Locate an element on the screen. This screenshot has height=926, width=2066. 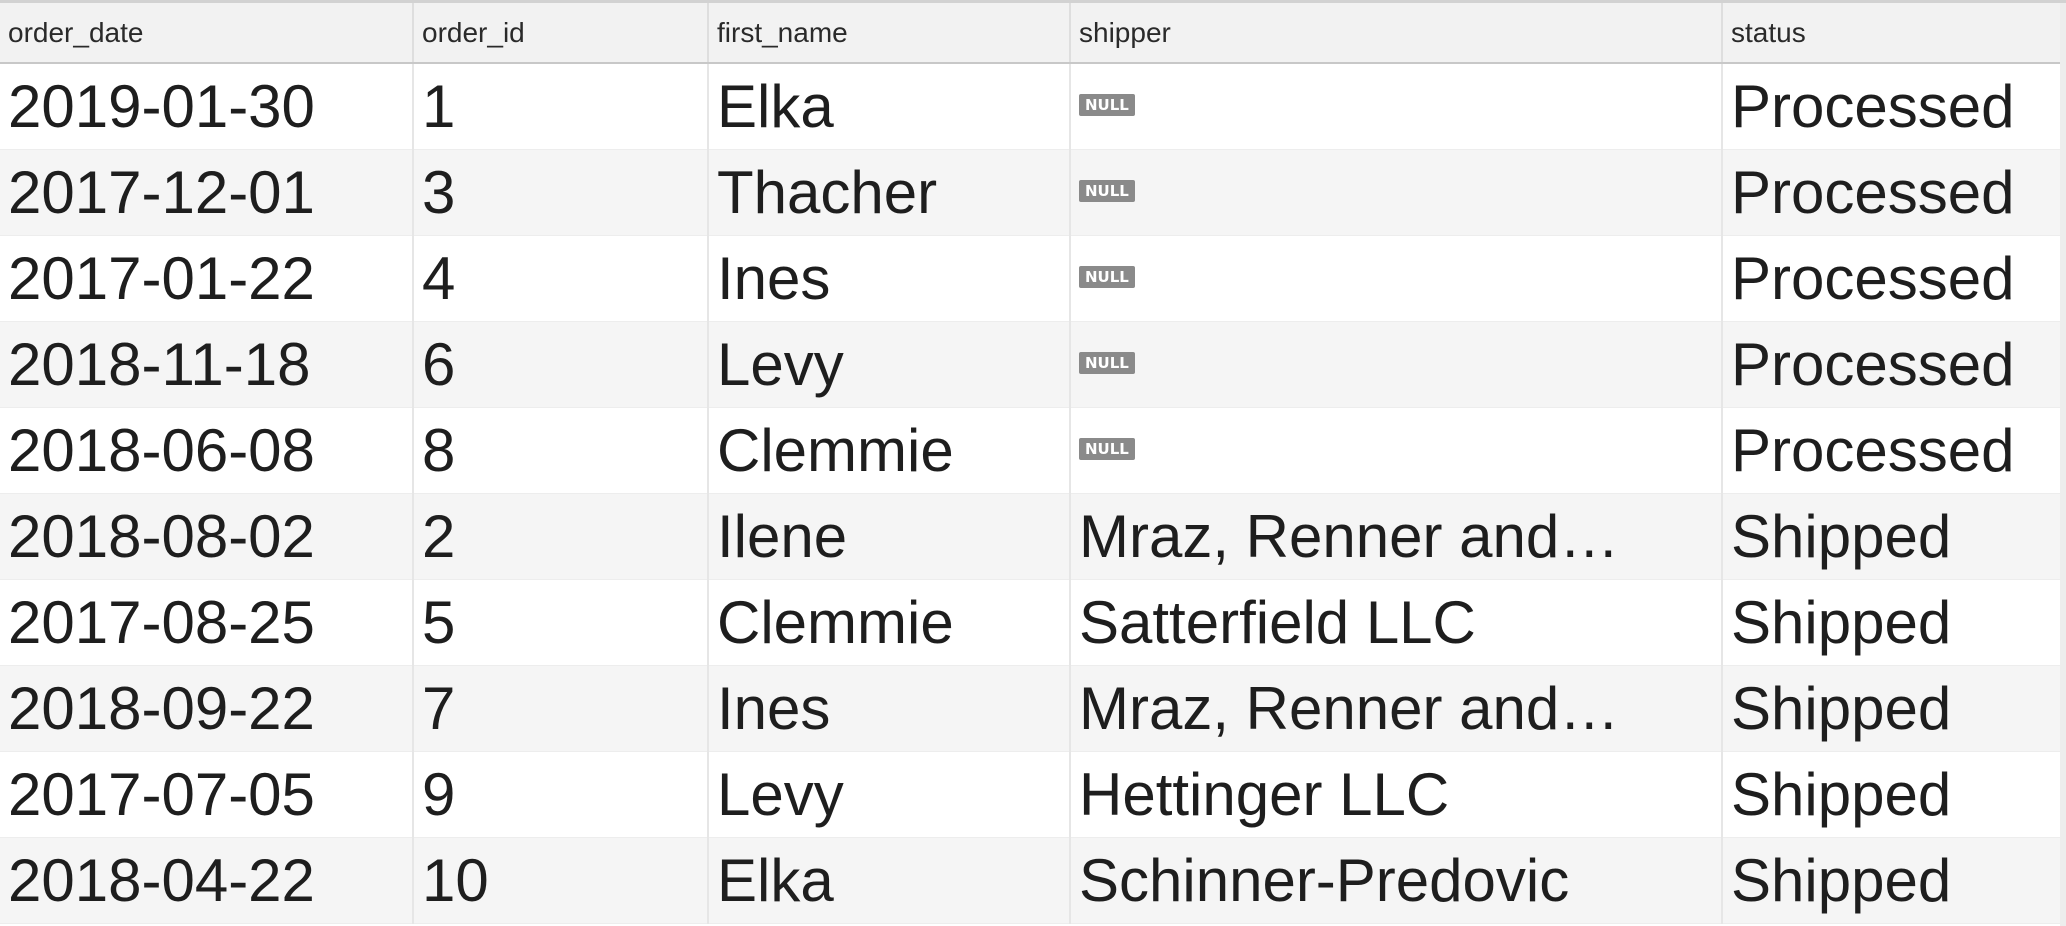
table-row: 2019-01-30 1 Elka NULL Processed is located at coordinates (1033, 106).